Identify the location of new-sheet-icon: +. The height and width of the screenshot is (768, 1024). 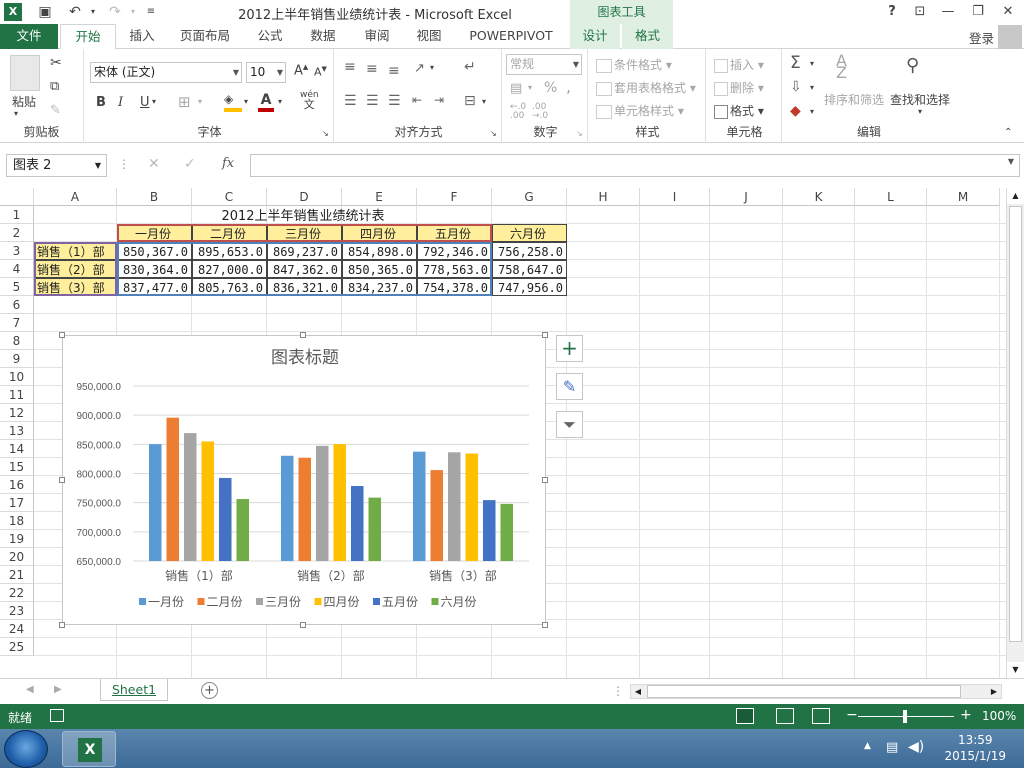
(209, 690).